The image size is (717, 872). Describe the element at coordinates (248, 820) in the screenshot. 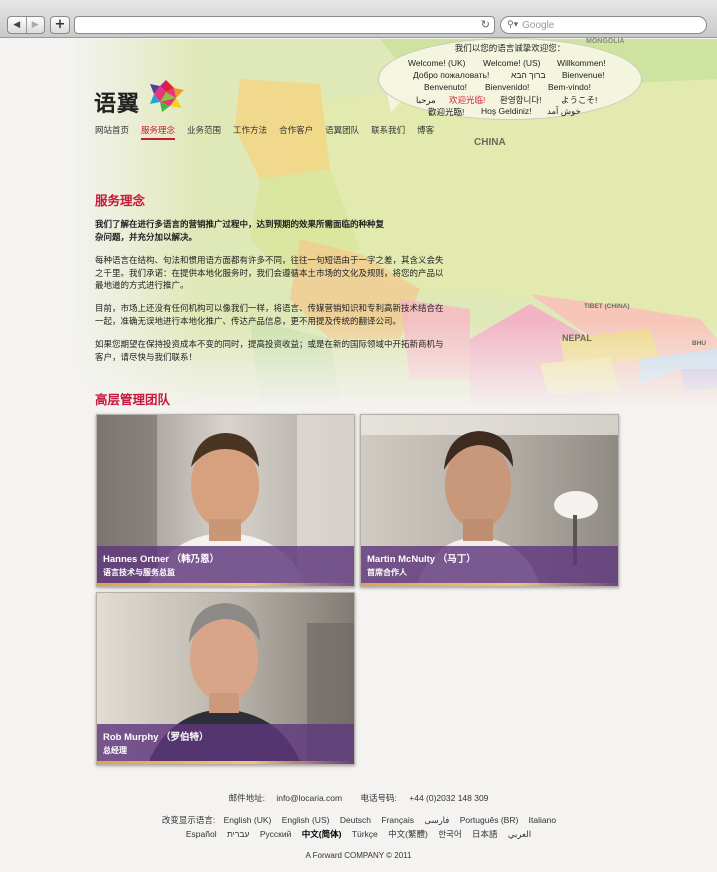

I see `lang-en-uk: English (UK)` at that location.